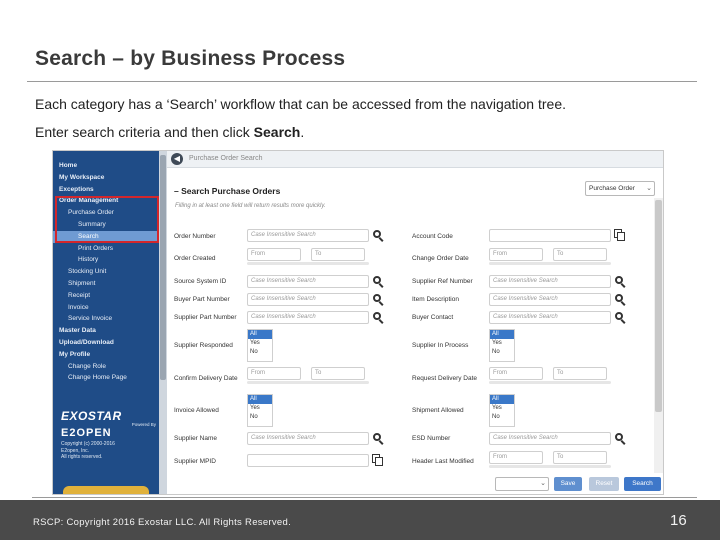 The width and height of the screenshot is (720, 540). What do you see at coordinates (308, 375) in the screenshot?
I see `confirm-delivery-date-range: From To` at bounding box center [308, 375].